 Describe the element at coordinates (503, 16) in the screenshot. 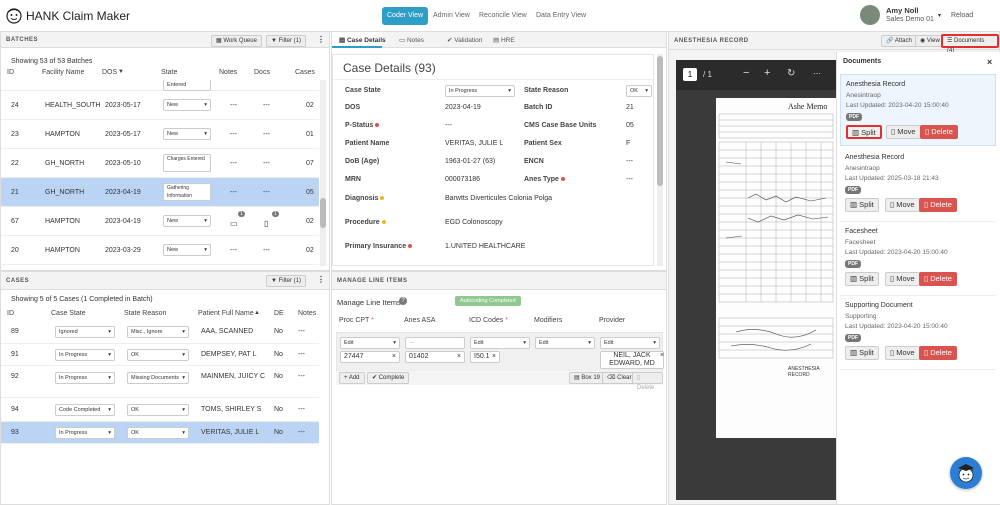

I see `nav-reconcile-view: Reconcile View` at that location.